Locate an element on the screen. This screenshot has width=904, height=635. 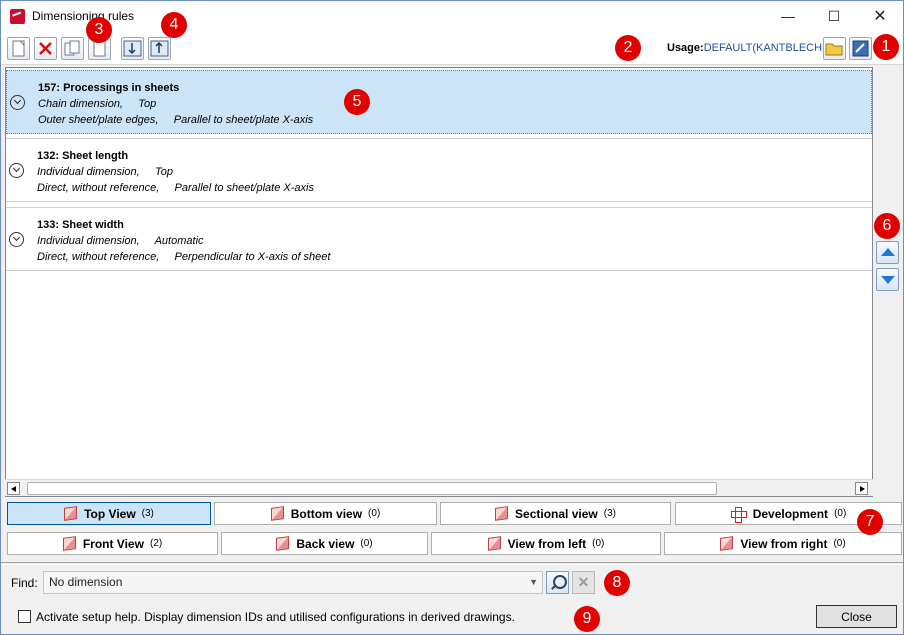
maximize-button: ☐ is located at coordinates (834, 16).